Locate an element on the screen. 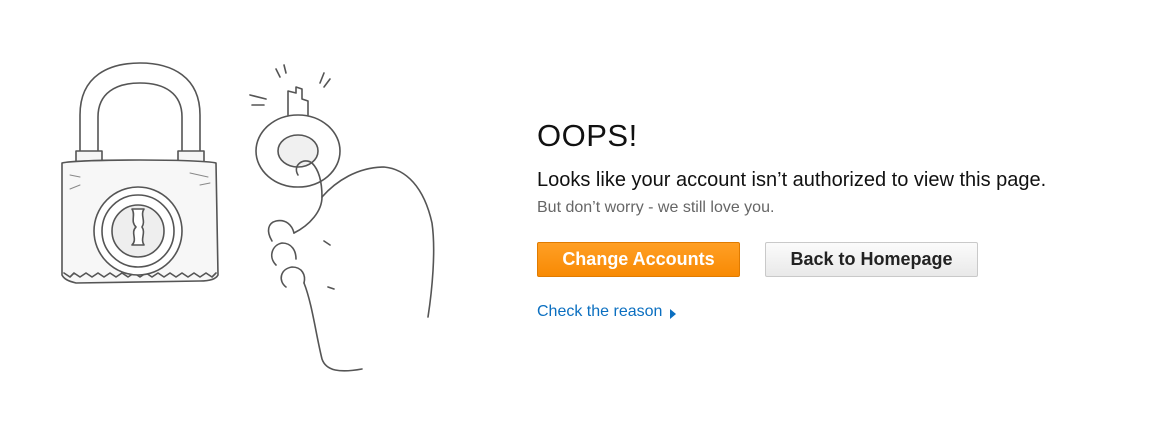 This screenshot has width=1156, height=430. action-buttons: Change Accounts Back to Homepage is located at coordinates (837, 259).